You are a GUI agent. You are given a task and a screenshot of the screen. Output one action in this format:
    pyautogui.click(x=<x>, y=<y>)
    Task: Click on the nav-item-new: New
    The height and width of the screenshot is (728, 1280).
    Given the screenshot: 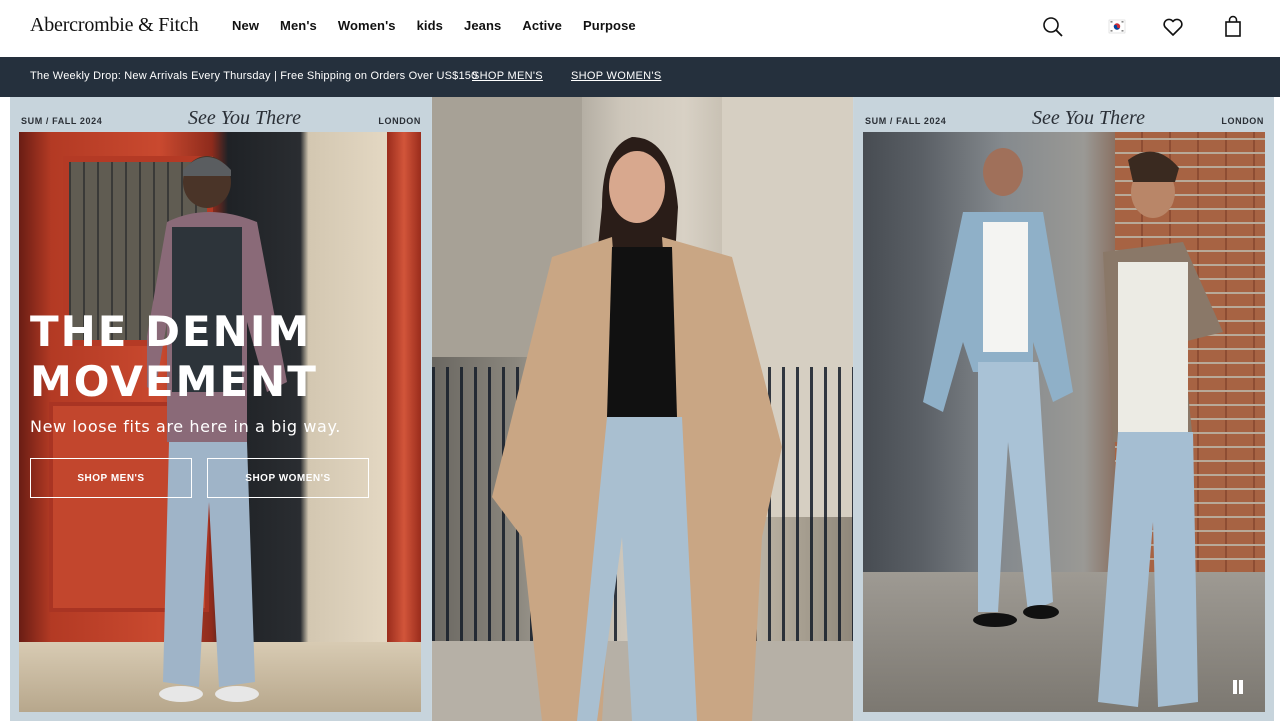 What is the action you would take?
    pyautogui.click(x=245, y=25)
    